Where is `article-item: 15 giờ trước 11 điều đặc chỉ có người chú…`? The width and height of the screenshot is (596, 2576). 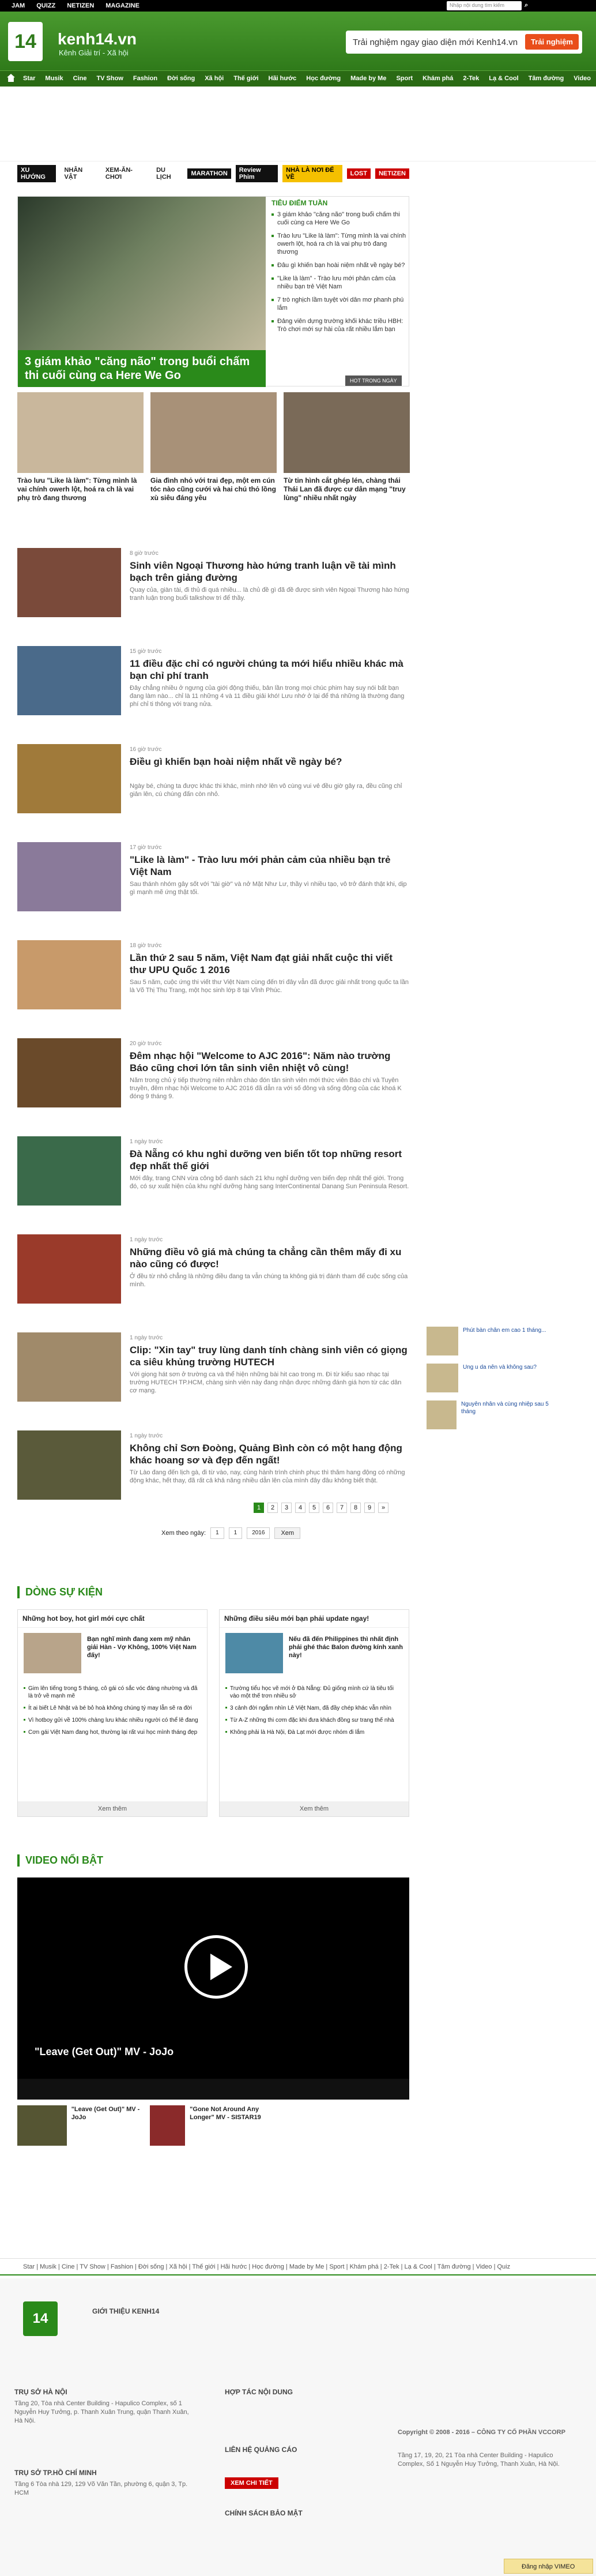 article-item: 15 giờ trước 11 điều đặc chỉ có người chú… is located at coordinates (213, 689).